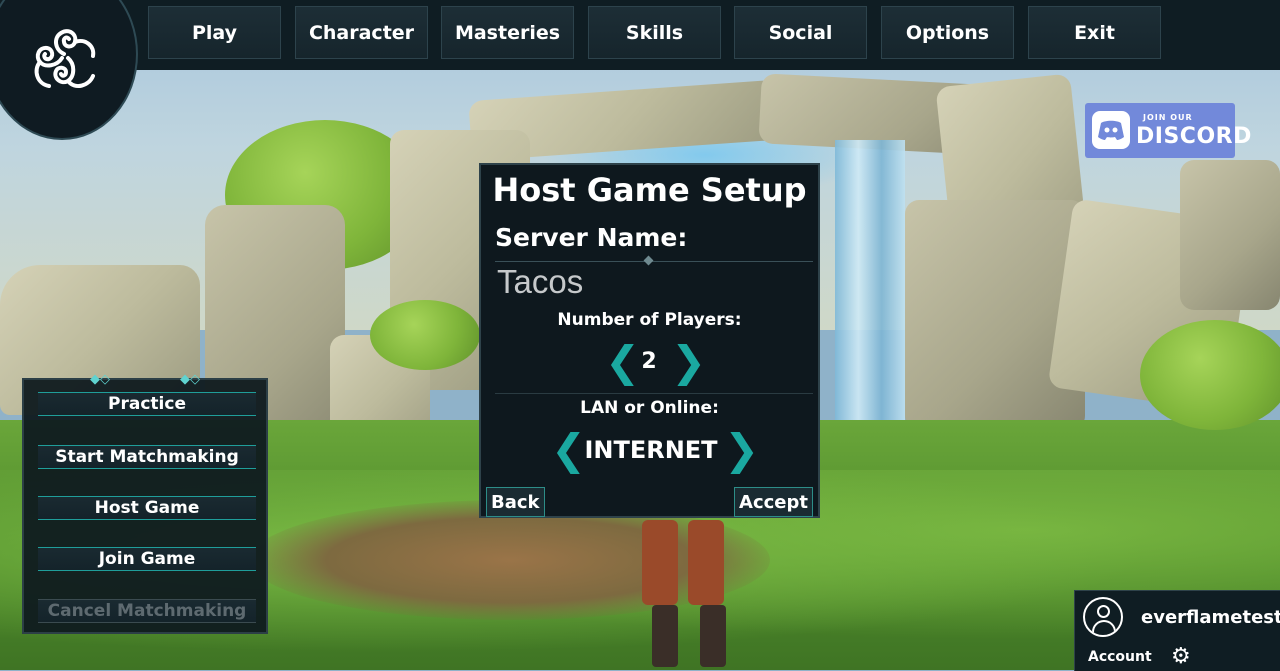 The image size is (1280, 671). What do you see at coordinates (1230, 235) in the screenshot?
I see `rock` at bounding box center [1230, 235].